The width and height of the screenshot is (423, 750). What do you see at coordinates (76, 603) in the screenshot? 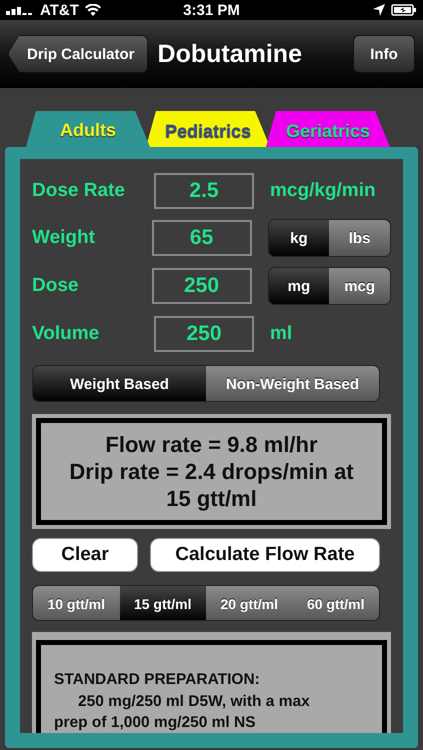
I see `drop-factor-segment: 10 gtt/ml` at bounding box center [76, 603].